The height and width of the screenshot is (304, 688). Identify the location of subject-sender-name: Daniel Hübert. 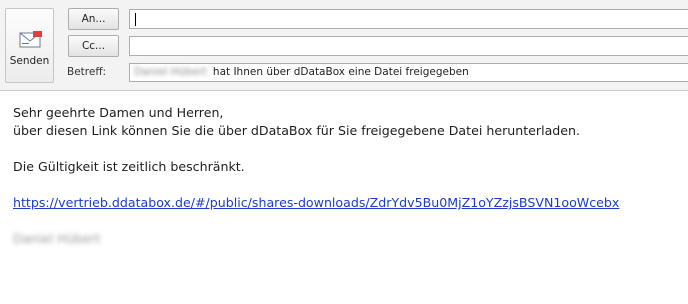
(170, 72).